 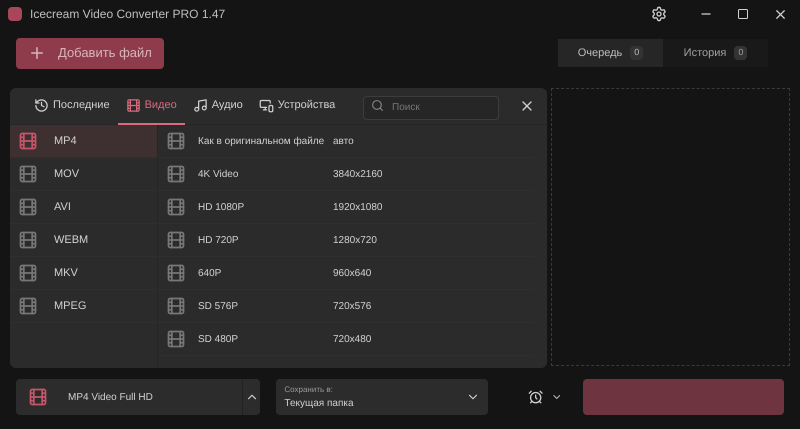 I want to click on format-item: AVI, so click(x=83, y=207).